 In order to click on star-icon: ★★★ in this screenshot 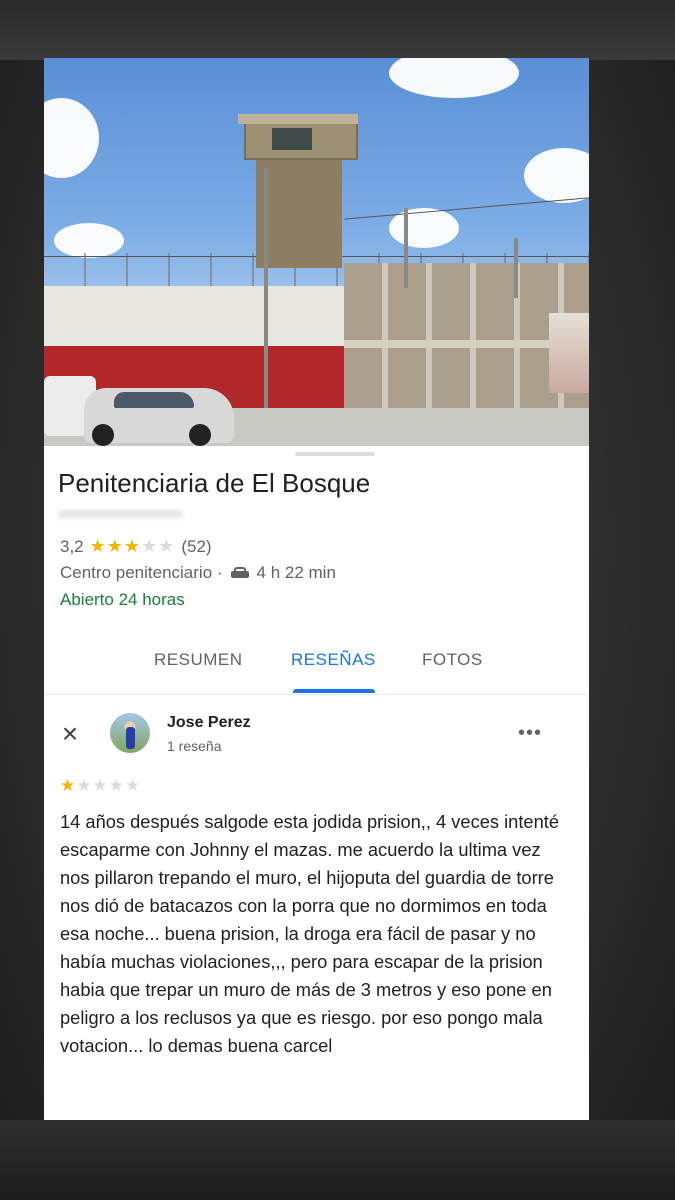, I will do `click(115, 546)`.